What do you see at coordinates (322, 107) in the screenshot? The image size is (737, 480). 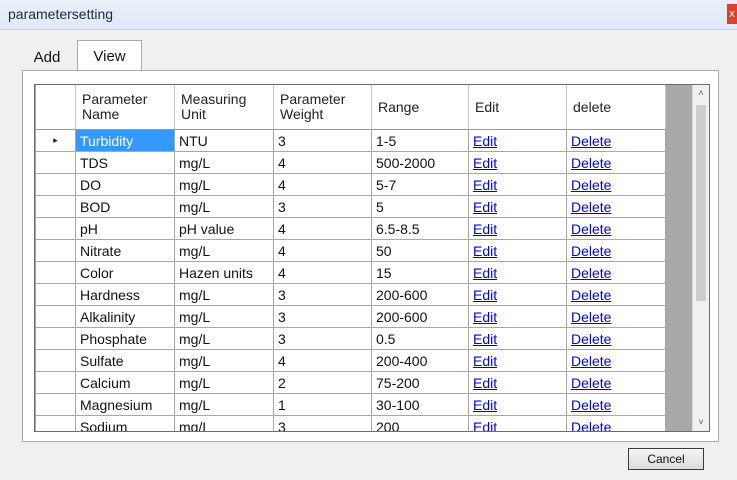 I see `column-header-parameter-weight: Parameter Weight` at bounding box center [322, 107].